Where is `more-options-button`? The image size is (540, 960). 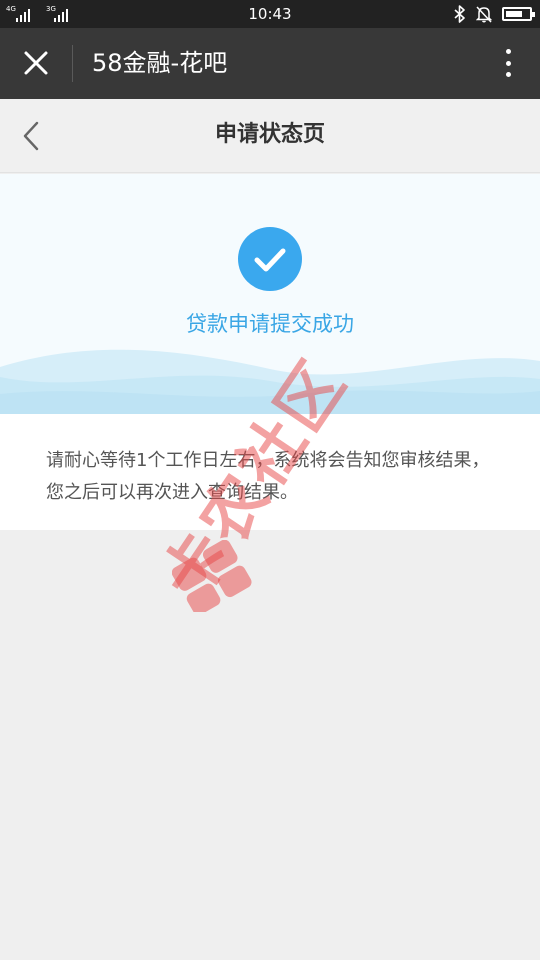 more-options-button is located at coordinates (508, 63).